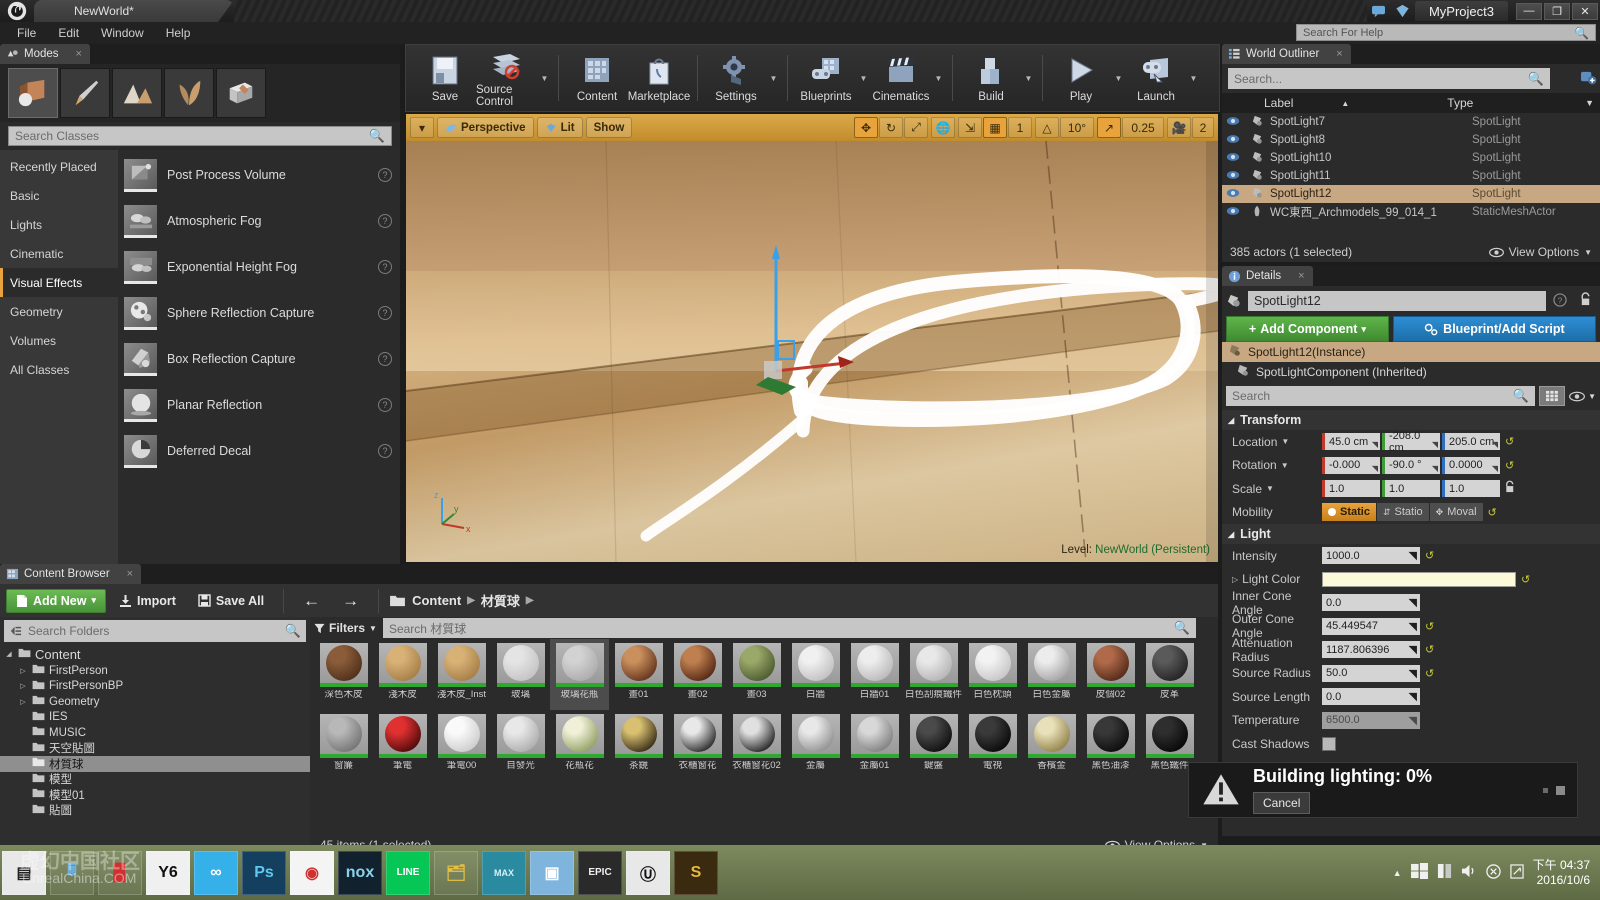 This screenshot has width=1600, height=900. Describe the element at coordinates (155, 671) in the screenshot. I see `folder-item: ▷ FirstPerson` at that location.